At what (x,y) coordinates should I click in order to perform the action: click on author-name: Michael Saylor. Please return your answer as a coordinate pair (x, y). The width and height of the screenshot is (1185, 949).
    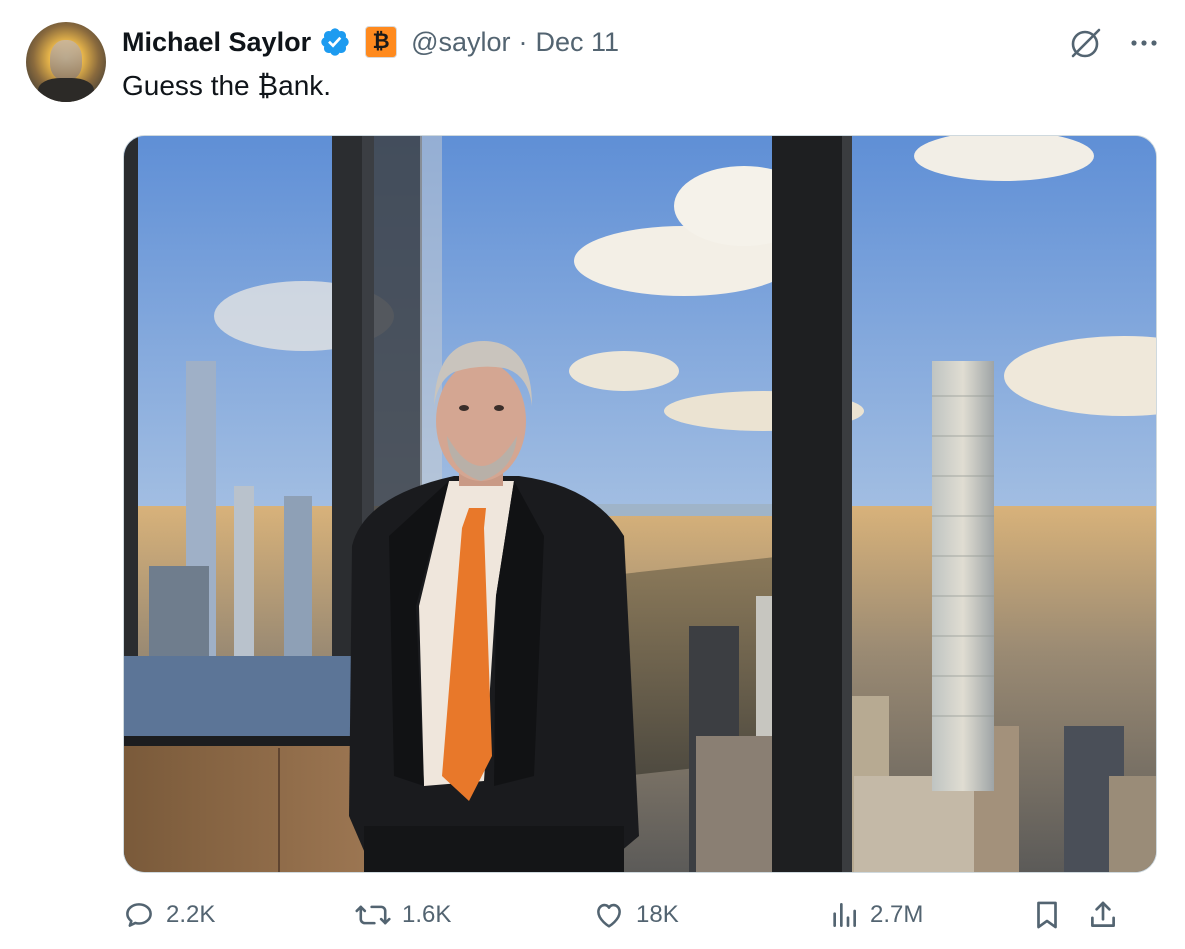
    Looking at the image, I should click on (216, 42).